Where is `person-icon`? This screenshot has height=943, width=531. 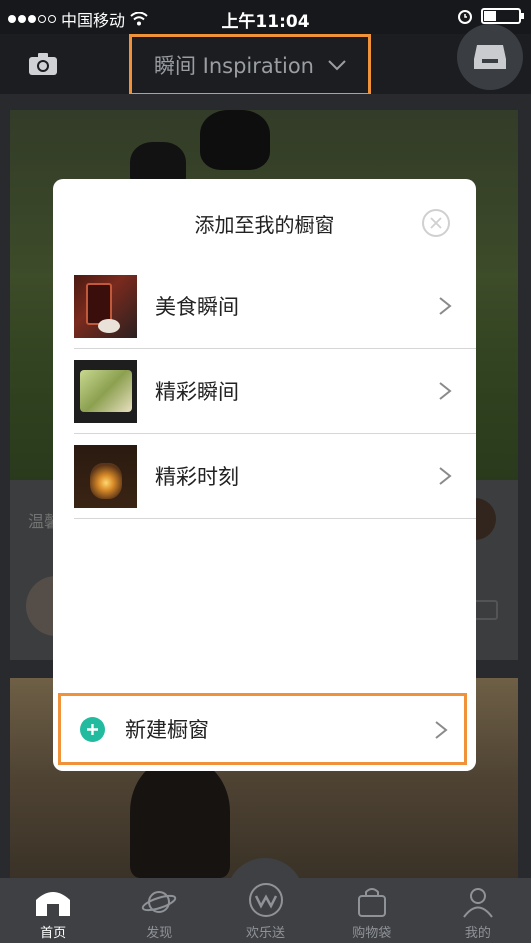
person-icon is located at coordinates (478, 903).